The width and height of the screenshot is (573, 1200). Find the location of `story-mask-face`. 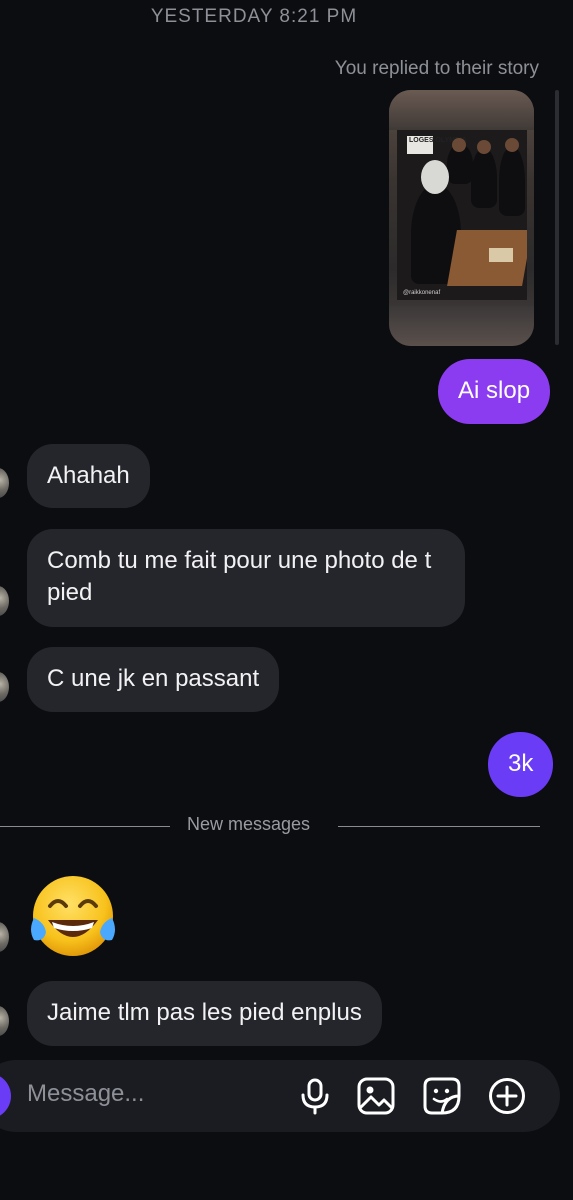

story-mask-face is located at coordinates (435, 177).